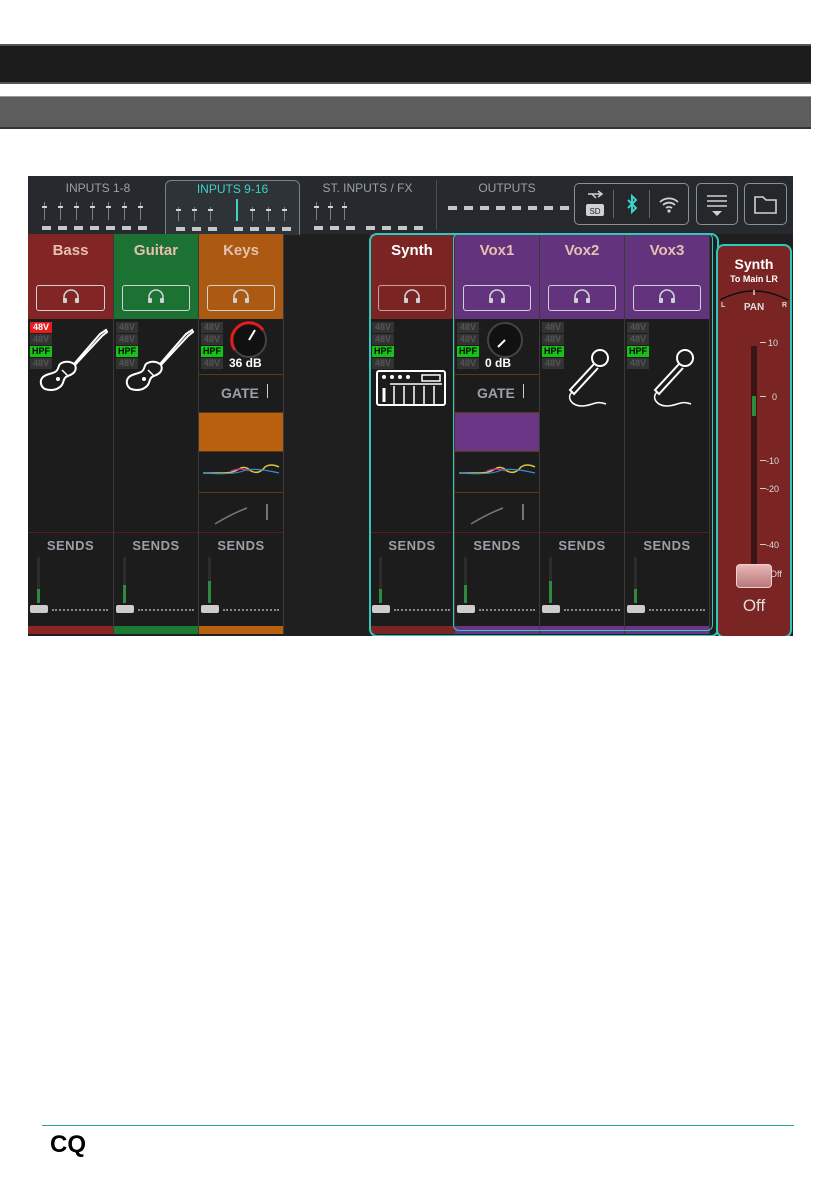 The image size is (839, 1191). I want to click on keyboard-icon, so click(411, 390).